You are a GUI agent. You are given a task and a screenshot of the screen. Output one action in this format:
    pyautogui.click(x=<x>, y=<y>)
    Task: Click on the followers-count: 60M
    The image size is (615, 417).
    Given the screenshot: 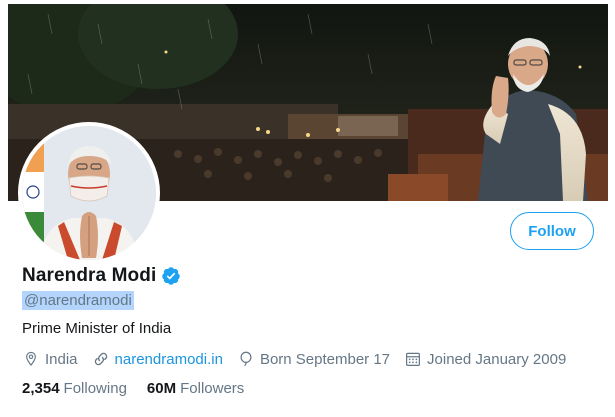 What is the action you would take?
    pyautogui.click(x=161, y=388)
    